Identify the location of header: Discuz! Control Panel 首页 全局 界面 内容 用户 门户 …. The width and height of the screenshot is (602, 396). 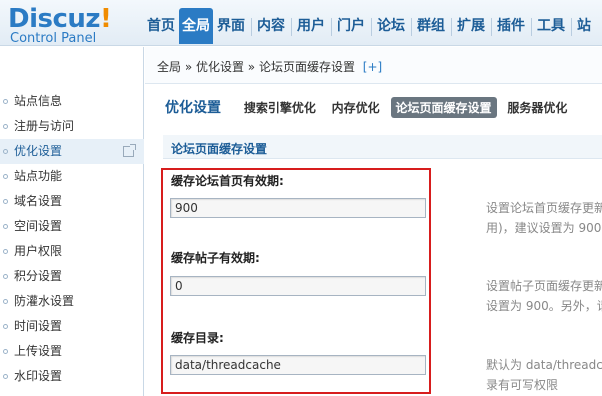
(301, 23).